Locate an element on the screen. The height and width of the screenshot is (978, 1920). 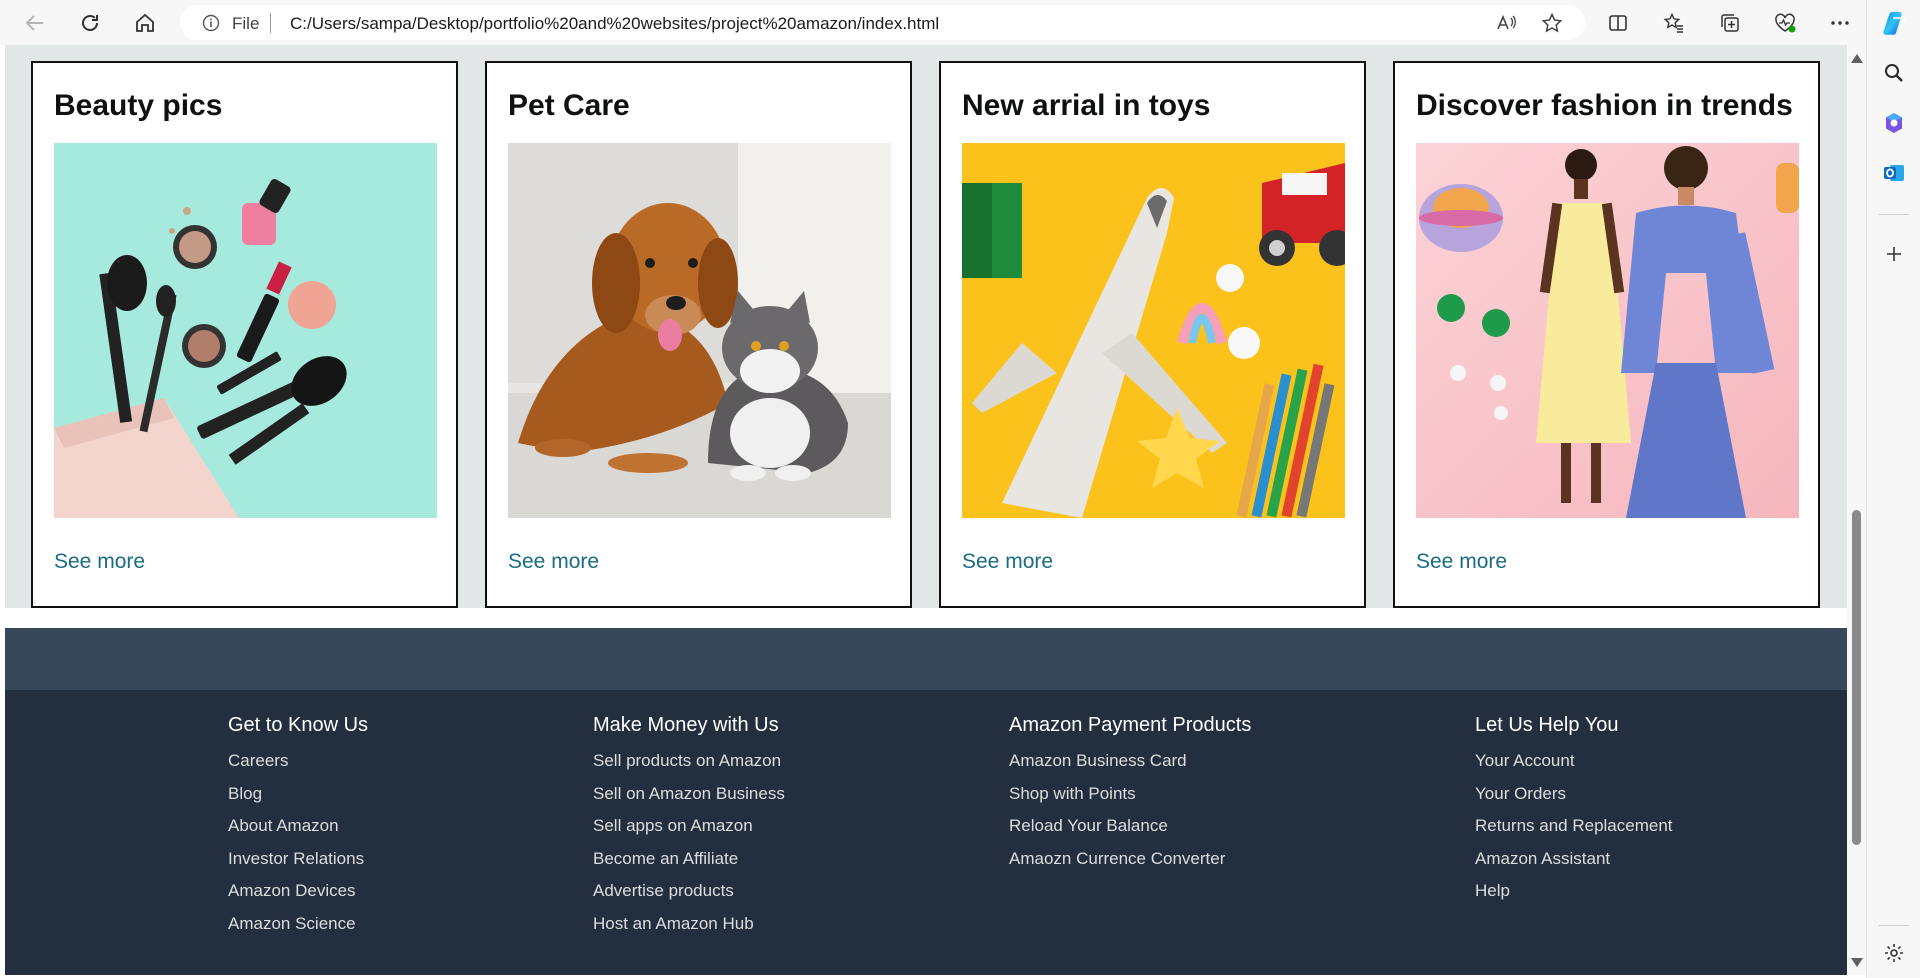
split-screen-icon is located at coordinates (1618, 23).